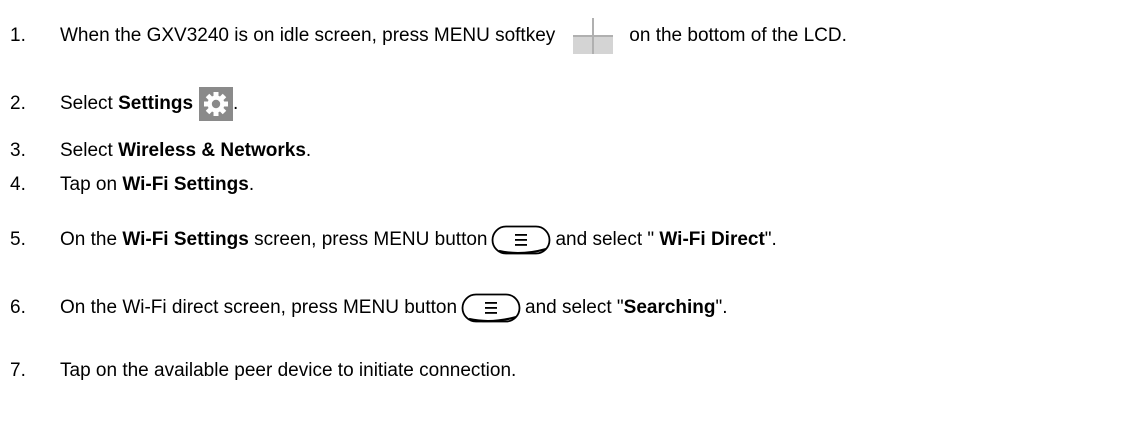 This screenshot has width=1130, height=442. Describe the element at coordinates (18, 184) in the screenshot. I see `step-number: 4.` at that location.